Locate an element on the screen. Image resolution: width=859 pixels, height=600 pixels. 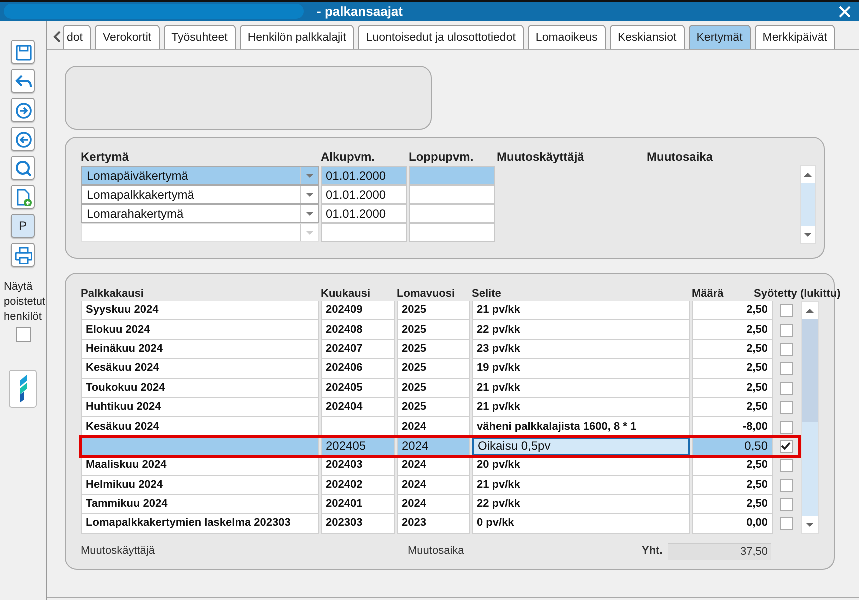
print-icon is located at coordinates (23, 255).